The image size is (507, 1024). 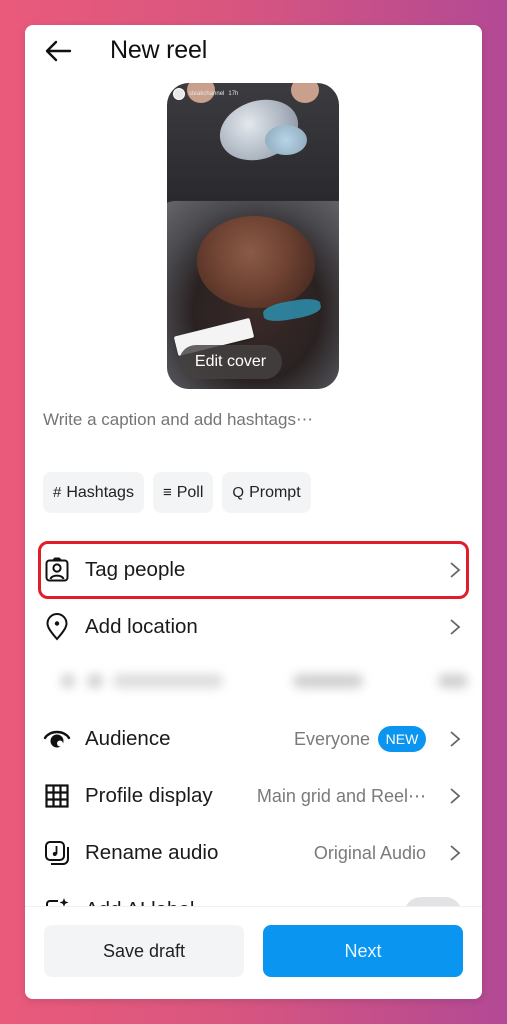 What do you see at coordinates (275, 492) in the screenshot?
I see `chip-label: Prompt` at bounding box center [275, 492].